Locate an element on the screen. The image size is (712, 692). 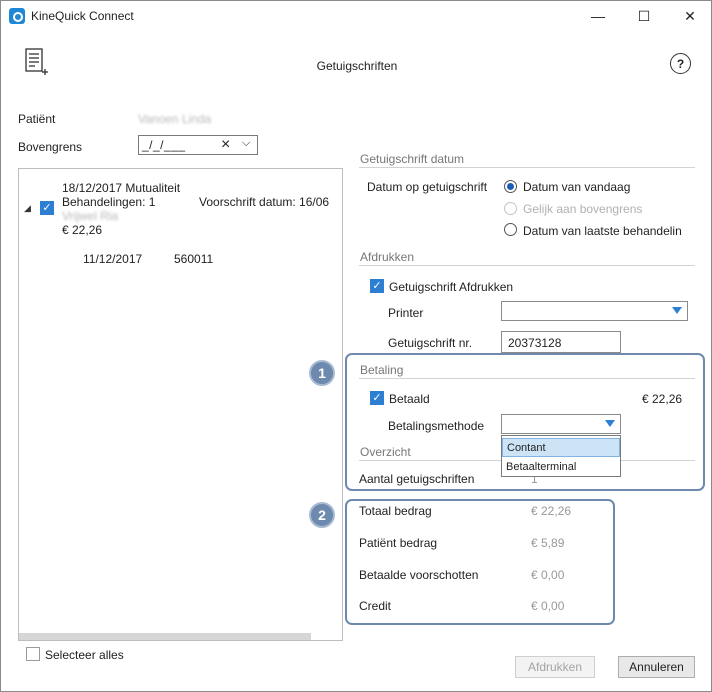
dropdown-arrow-icon is located at coordinates (677, 310).